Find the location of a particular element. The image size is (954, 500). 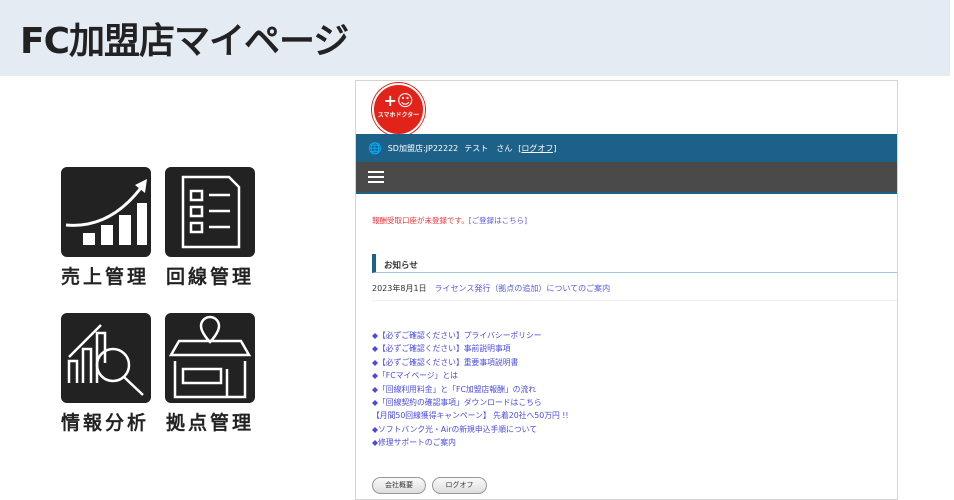

user-bar: 🌐 SD加盟店:JP22222 テスト さん [ログオフ] is located at coordinates (626, 148).